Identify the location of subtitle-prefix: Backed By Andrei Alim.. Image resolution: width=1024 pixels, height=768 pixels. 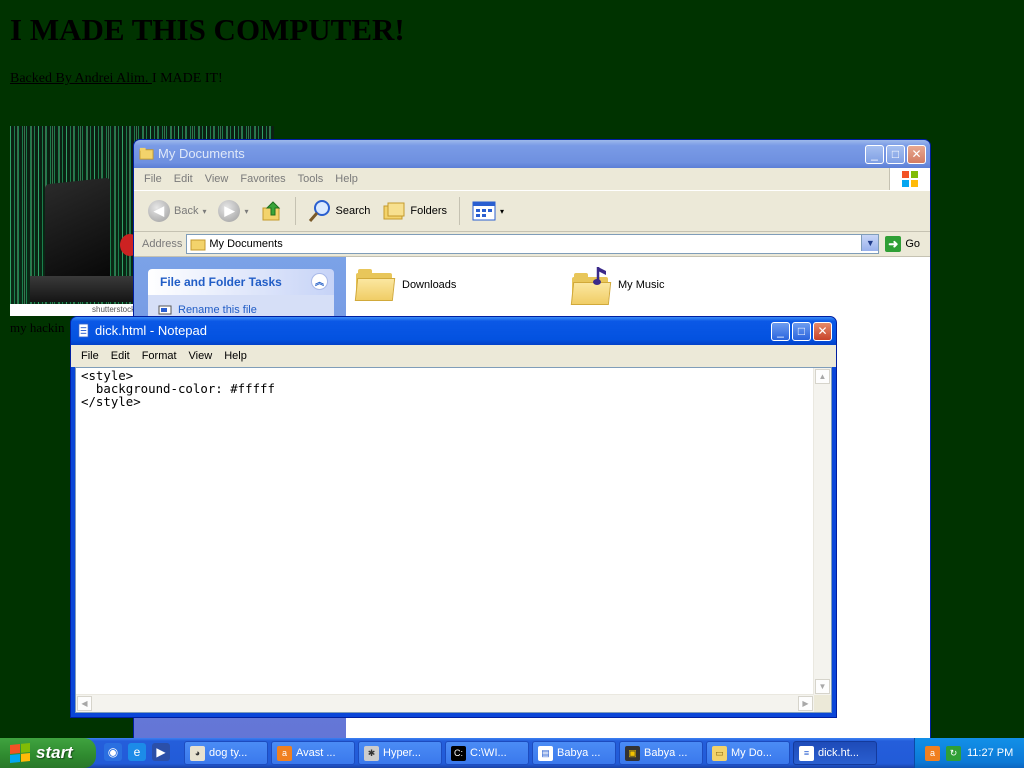
(81, 78).